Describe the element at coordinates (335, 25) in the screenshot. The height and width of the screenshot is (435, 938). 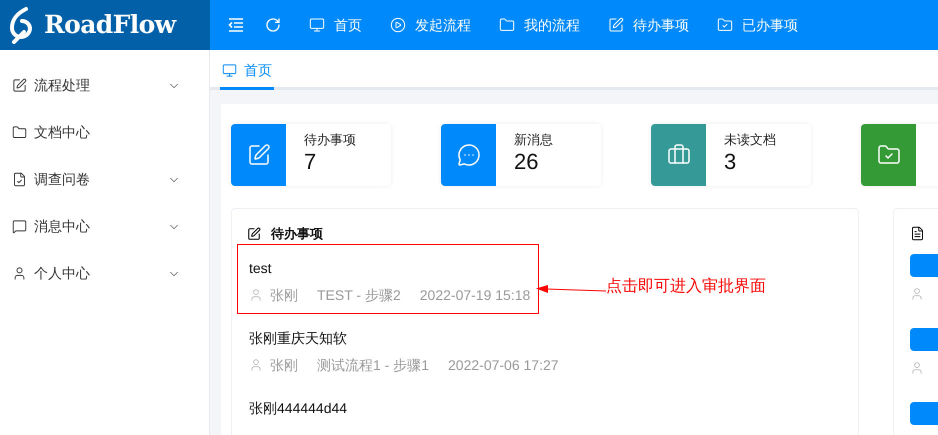
I see `nav-link: 首页` at that location.